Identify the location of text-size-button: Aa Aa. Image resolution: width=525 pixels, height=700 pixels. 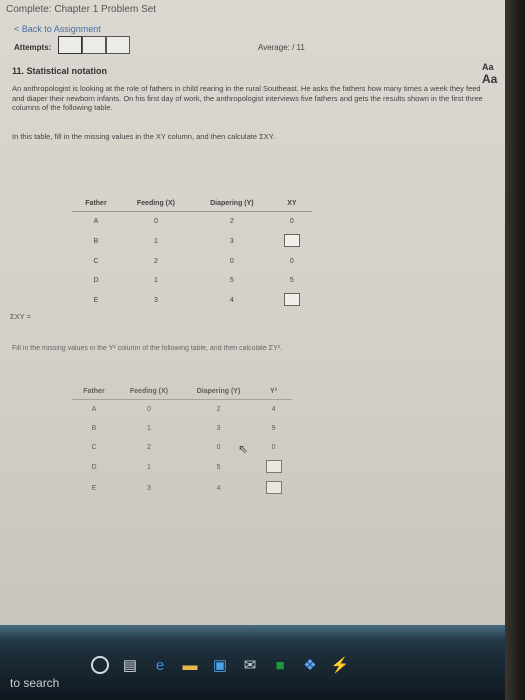
(493, 74).